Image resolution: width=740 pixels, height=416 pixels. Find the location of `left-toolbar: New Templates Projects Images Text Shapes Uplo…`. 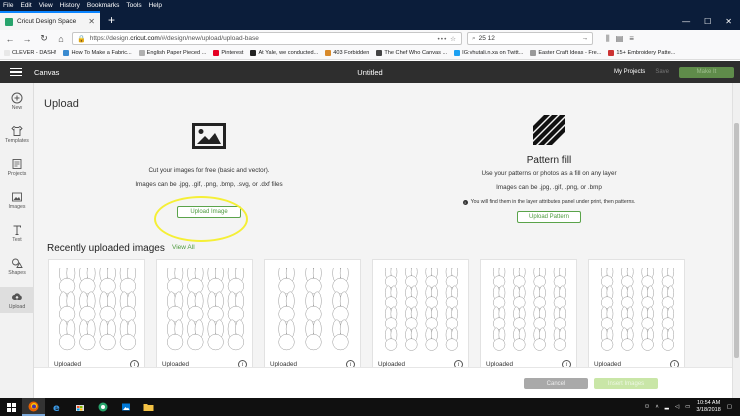

left-toolbar: New Templates Projects Images Text Shapes Uplo… is located at coordinates (17, 240).